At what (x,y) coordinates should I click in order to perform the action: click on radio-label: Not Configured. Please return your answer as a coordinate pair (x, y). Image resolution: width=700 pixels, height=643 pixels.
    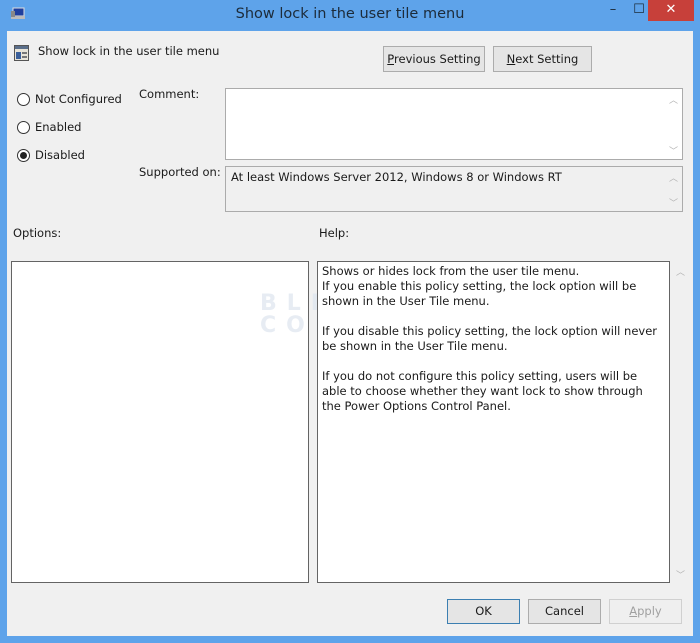
    Looking at the image, I should click on (78, 99).